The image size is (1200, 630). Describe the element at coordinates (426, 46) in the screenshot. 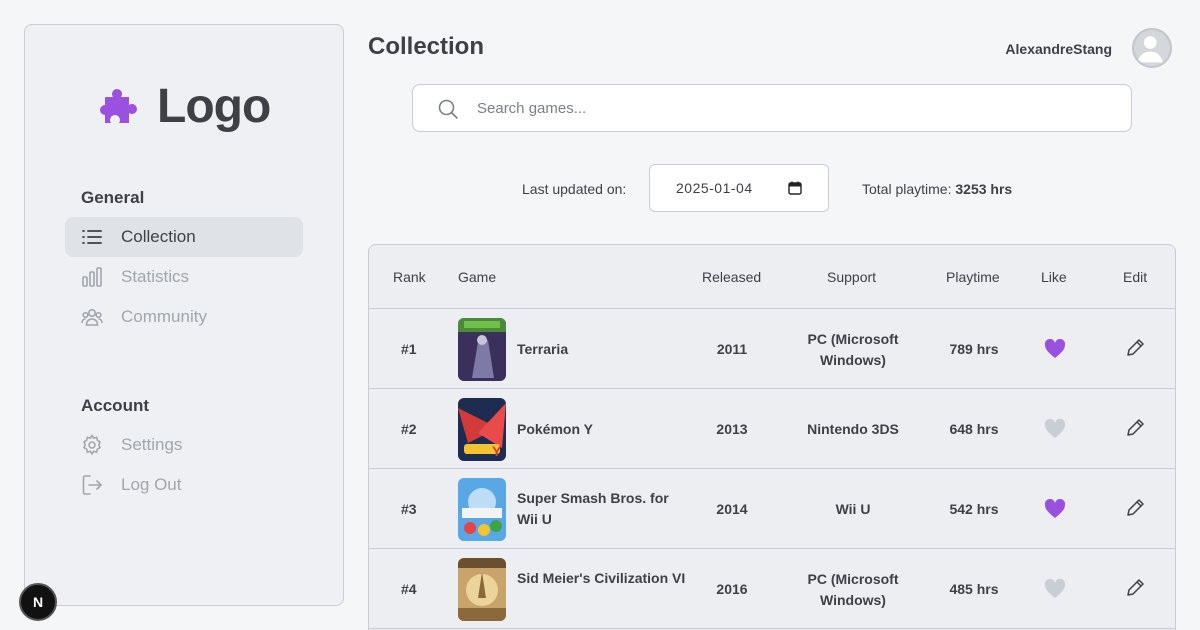

I see `page-title: Collection` at that location.